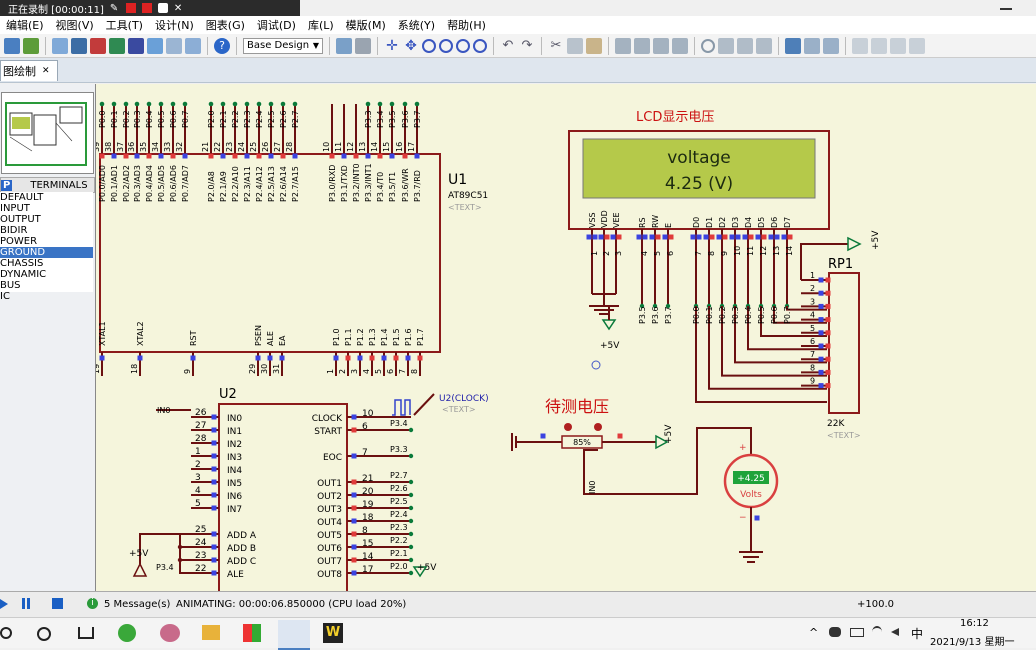 The width and height of the screenshot is (1036, 650). I want to click on app-browser-icon, so click(170, 633).